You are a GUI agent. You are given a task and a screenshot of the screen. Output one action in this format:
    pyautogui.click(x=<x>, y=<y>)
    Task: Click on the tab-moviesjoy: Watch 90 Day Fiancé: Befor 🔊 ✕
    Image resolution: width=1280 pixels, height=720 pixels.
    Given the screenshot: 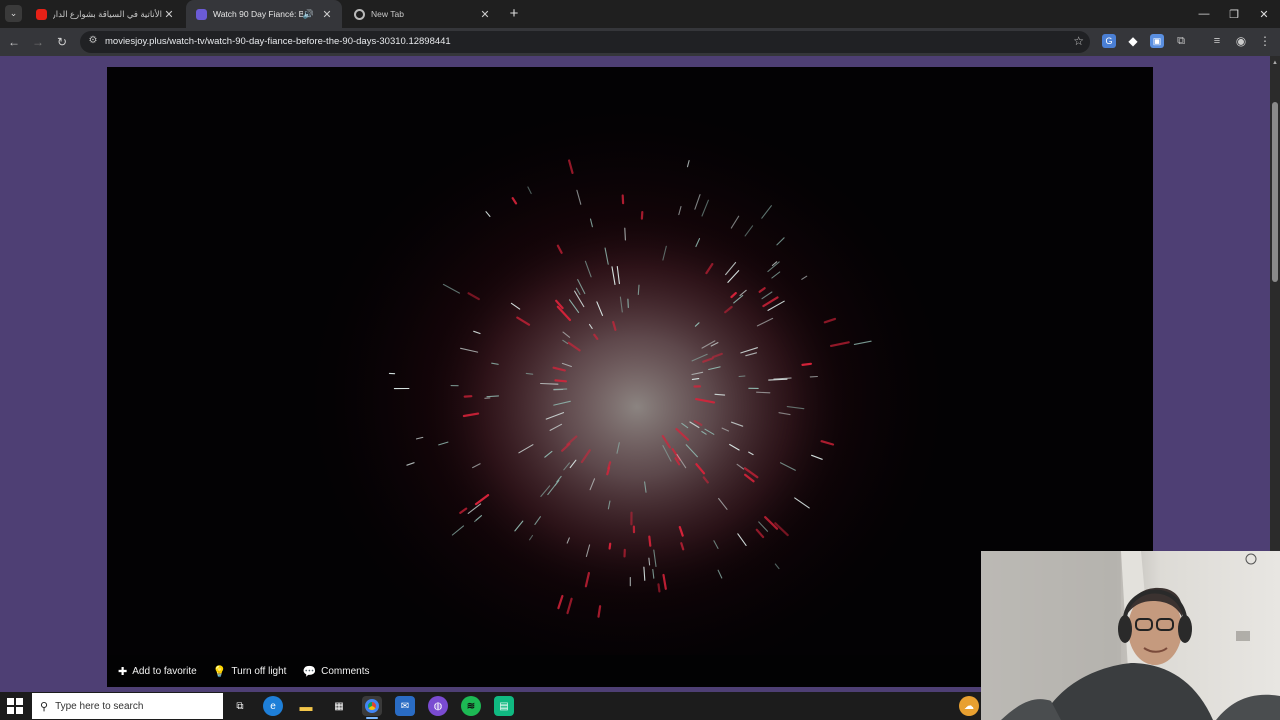 What is the action you would take?
    pyautogui.click(x=264, y=14)
    